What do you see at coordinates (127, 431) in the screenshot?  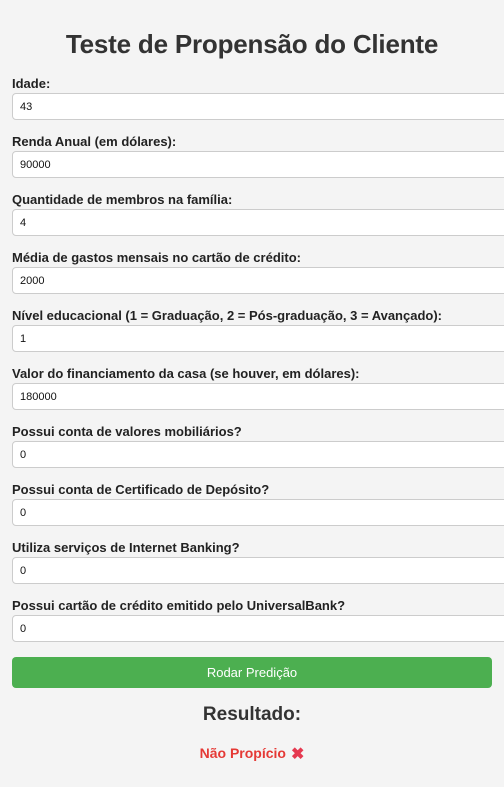 I see `valores-mobiliarios-label: Possui conta de valores mobiliários?` at bounding box center [127, 431].